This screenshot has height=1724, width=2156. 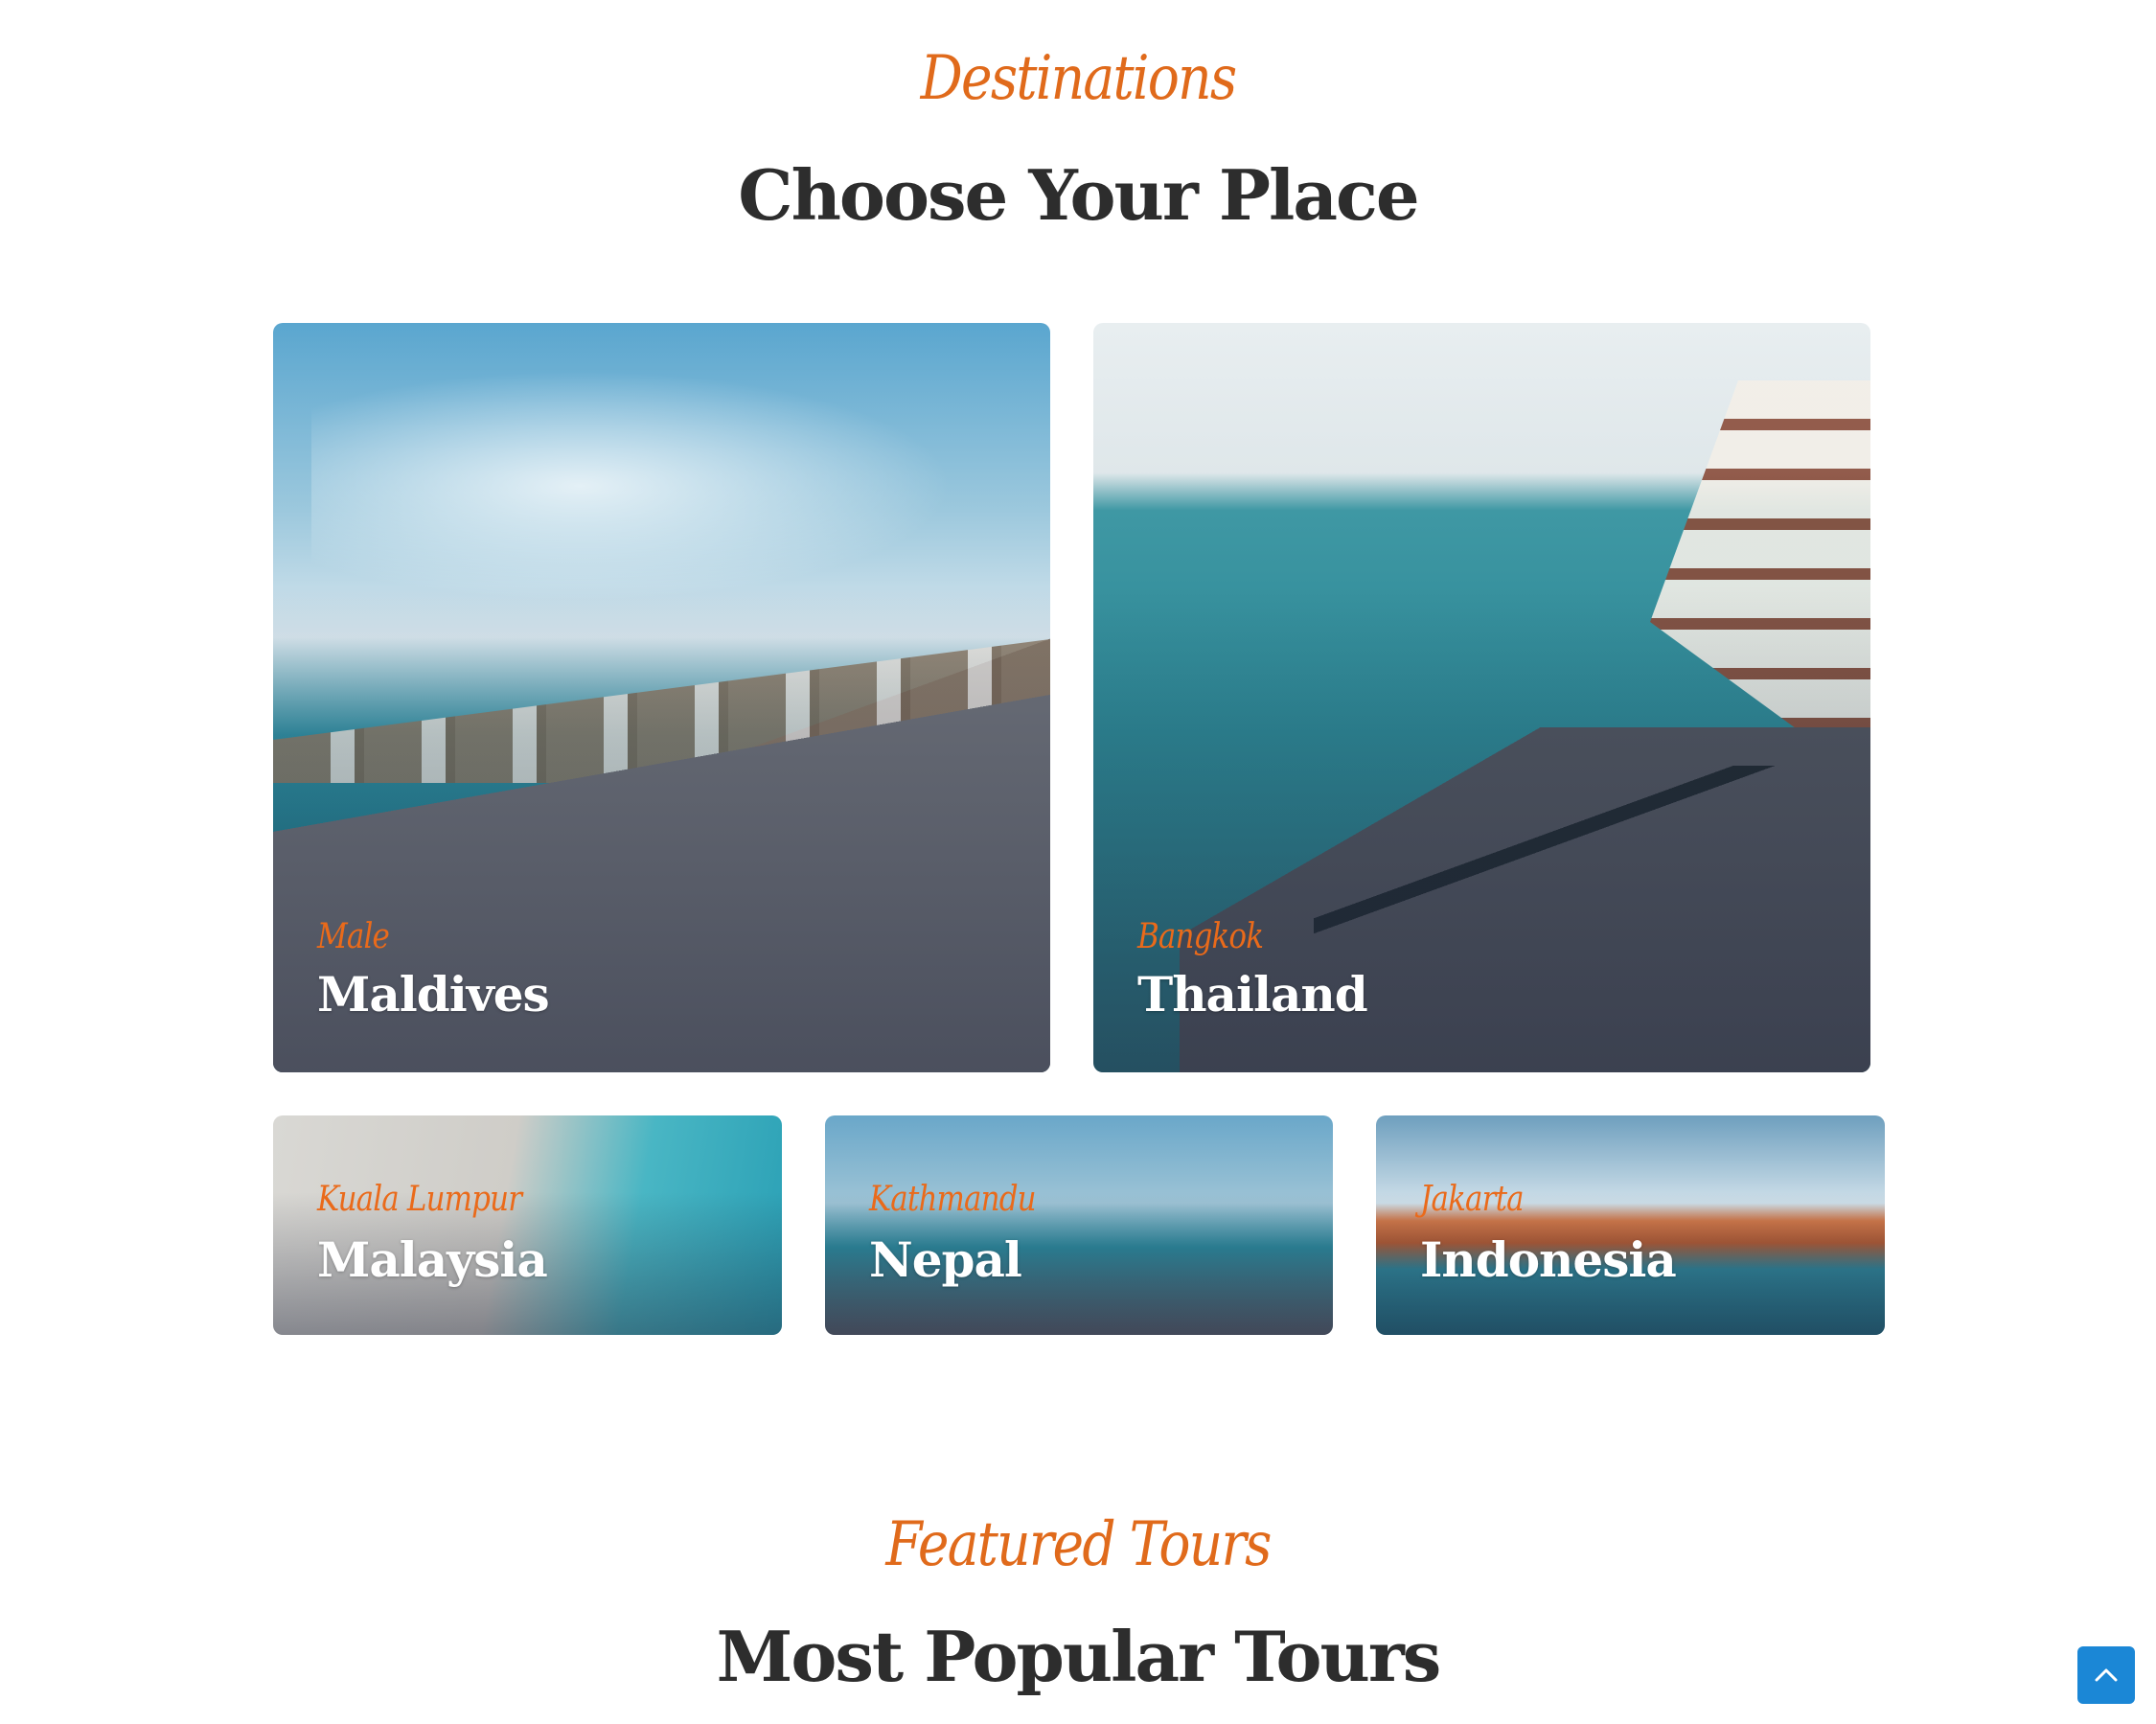 I want to click on destinations-title: Choose Your Place, so click(x=1078, y=195).